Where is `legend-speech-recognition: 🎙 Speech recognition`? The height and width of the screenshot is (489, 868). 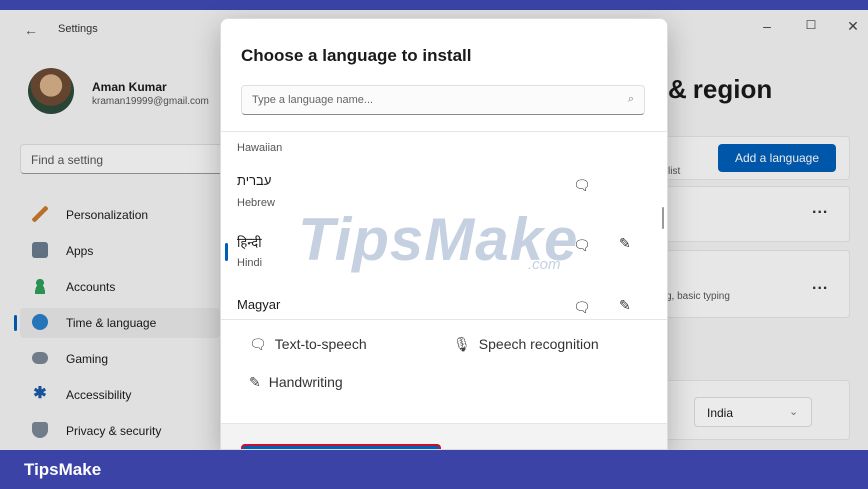 legend-speech-recognition: 🎙 Speech recognition is located at coordinates (526, 344).